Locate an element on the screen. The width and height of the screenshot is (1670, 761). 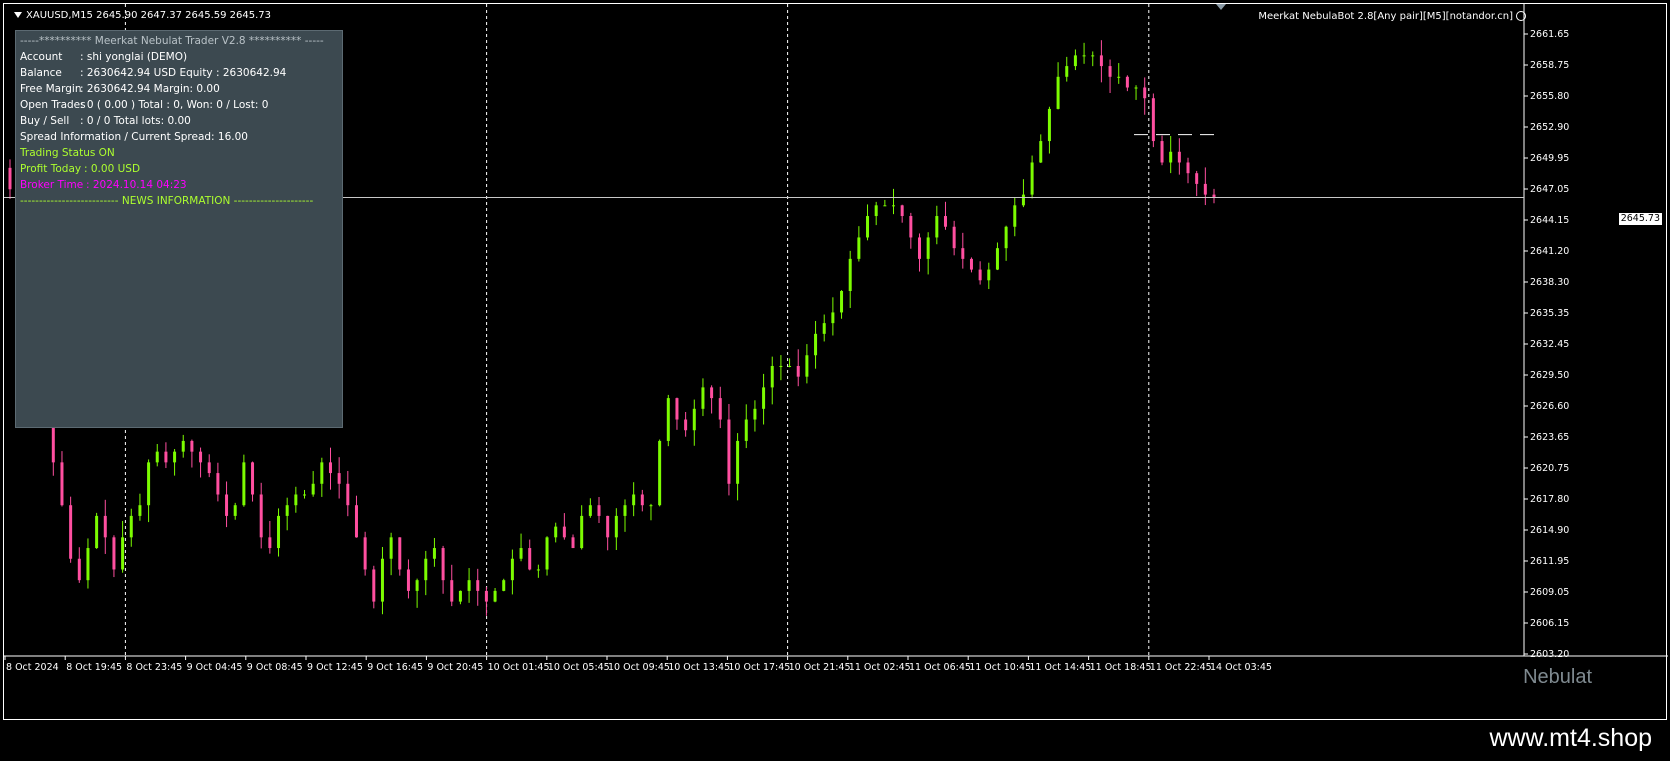
y-tick-label: 2644.15 is located at coordinates (1549, 220).